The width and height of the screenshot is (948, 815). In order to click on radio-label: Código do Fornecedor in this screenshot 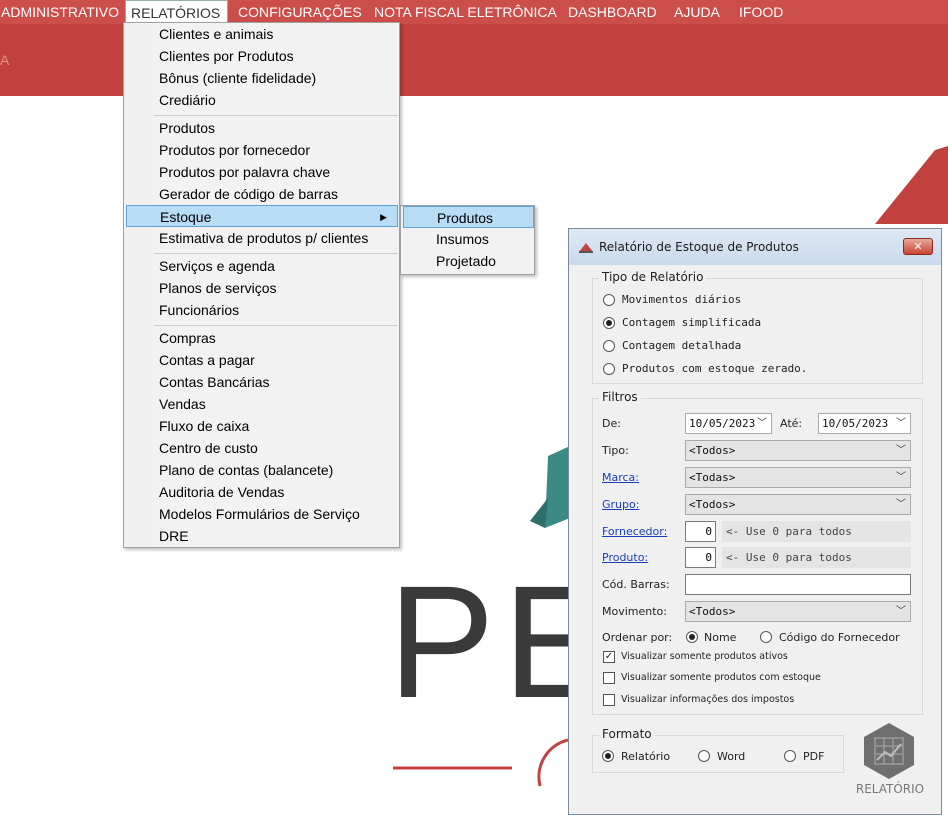, I will do `click(839, 637)`.